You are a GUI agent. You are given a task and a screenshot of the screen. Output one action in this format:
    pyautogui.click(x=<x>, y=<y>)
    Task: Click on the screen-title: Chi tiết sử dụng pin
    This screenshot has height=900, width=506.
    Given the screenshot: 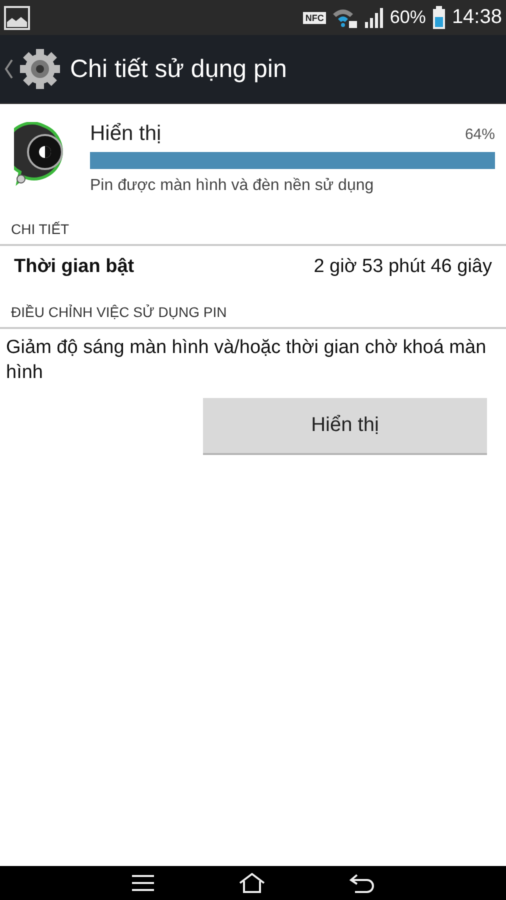 What is the action you would take?
    pyautogui.click(x=178, y=69)
    